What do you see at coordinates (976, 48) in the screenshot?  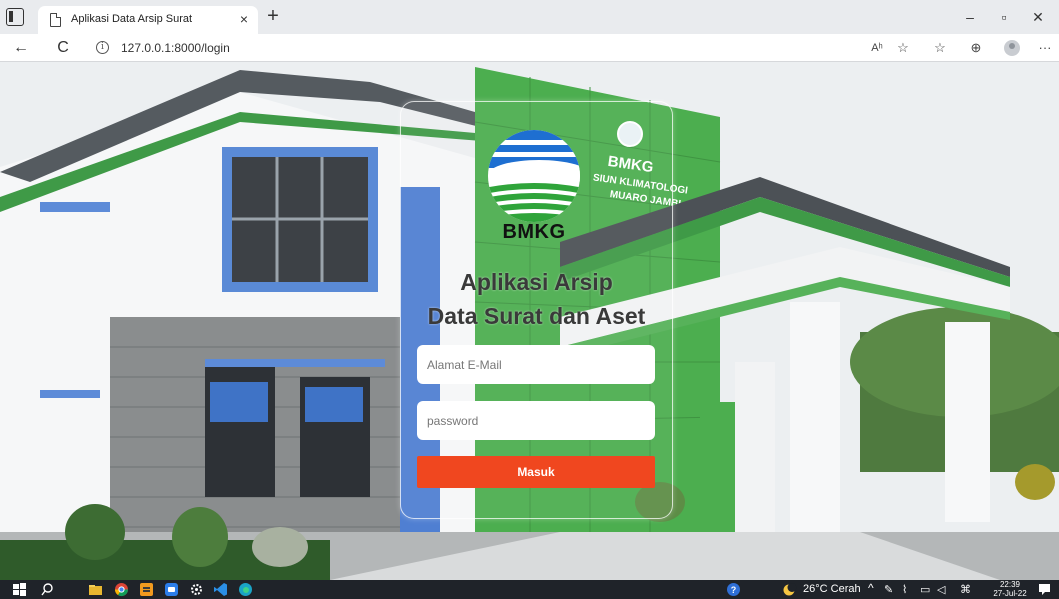 I see `collections-icon: ⊕` at bounding box center [976, 48].